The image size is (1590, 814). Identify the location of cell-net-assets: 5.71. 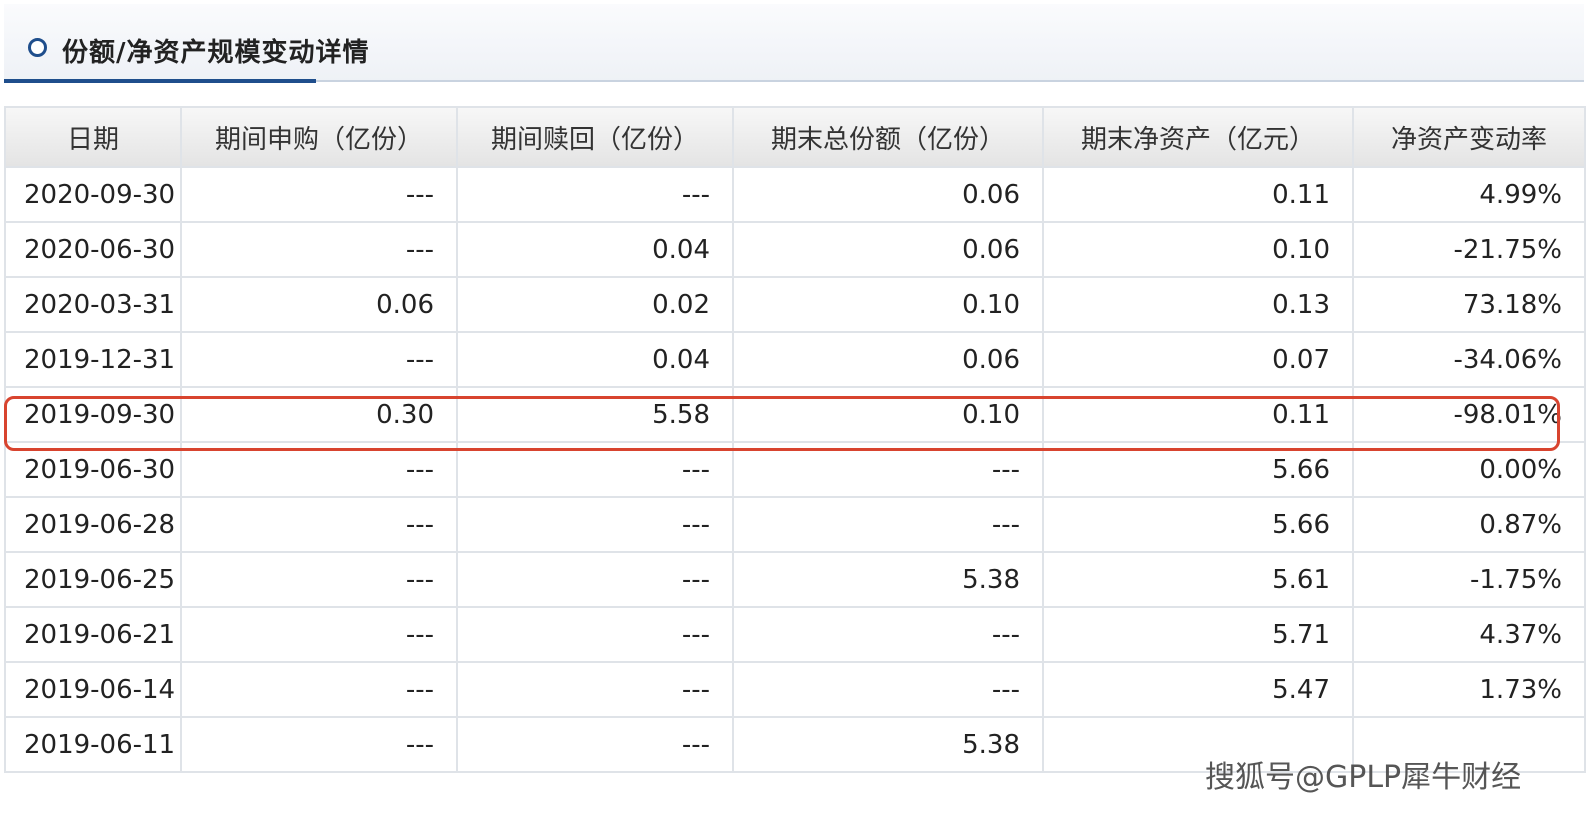
(1198, 634).